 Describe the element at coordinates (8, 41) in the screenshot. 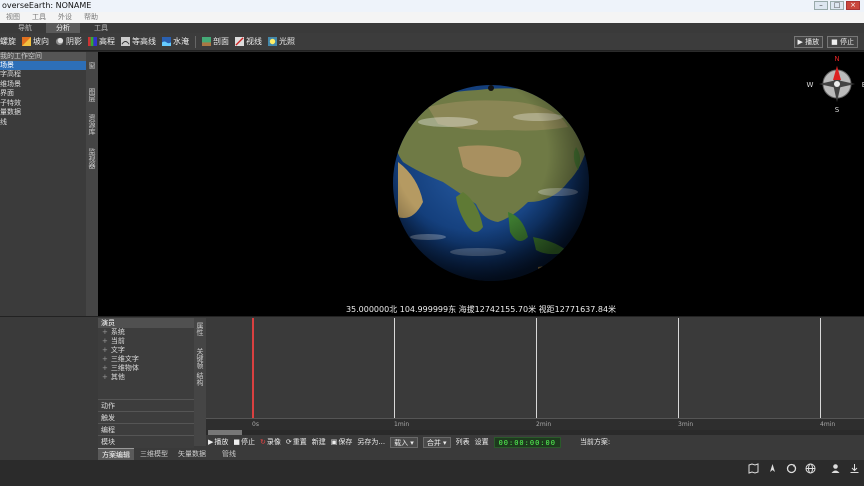

I see `spiral-tool-button: 螺旋` at that location.